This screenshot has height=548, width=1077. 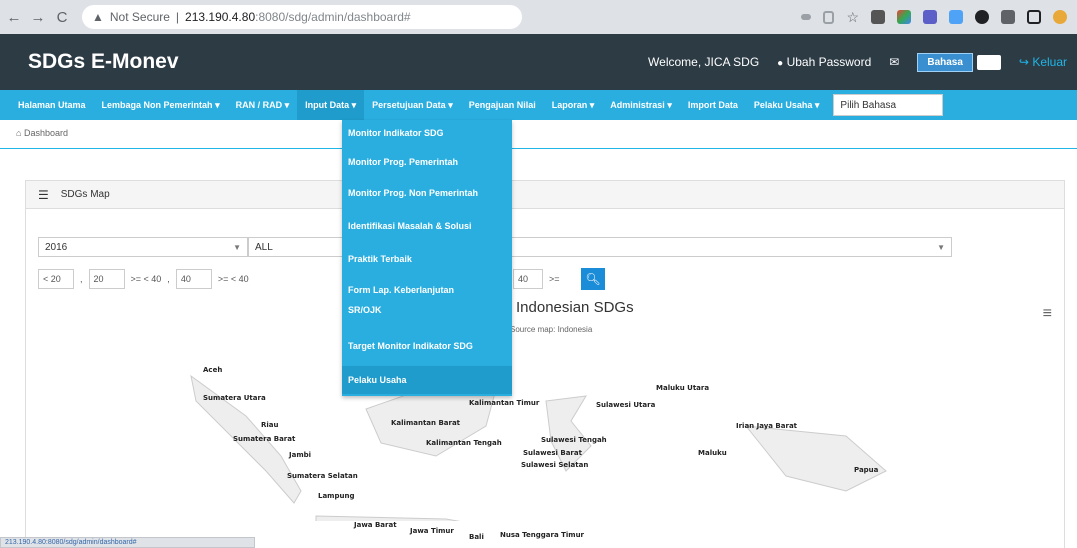 I want to click on range-op-1: >= < 40, so click(x=146, y=279).